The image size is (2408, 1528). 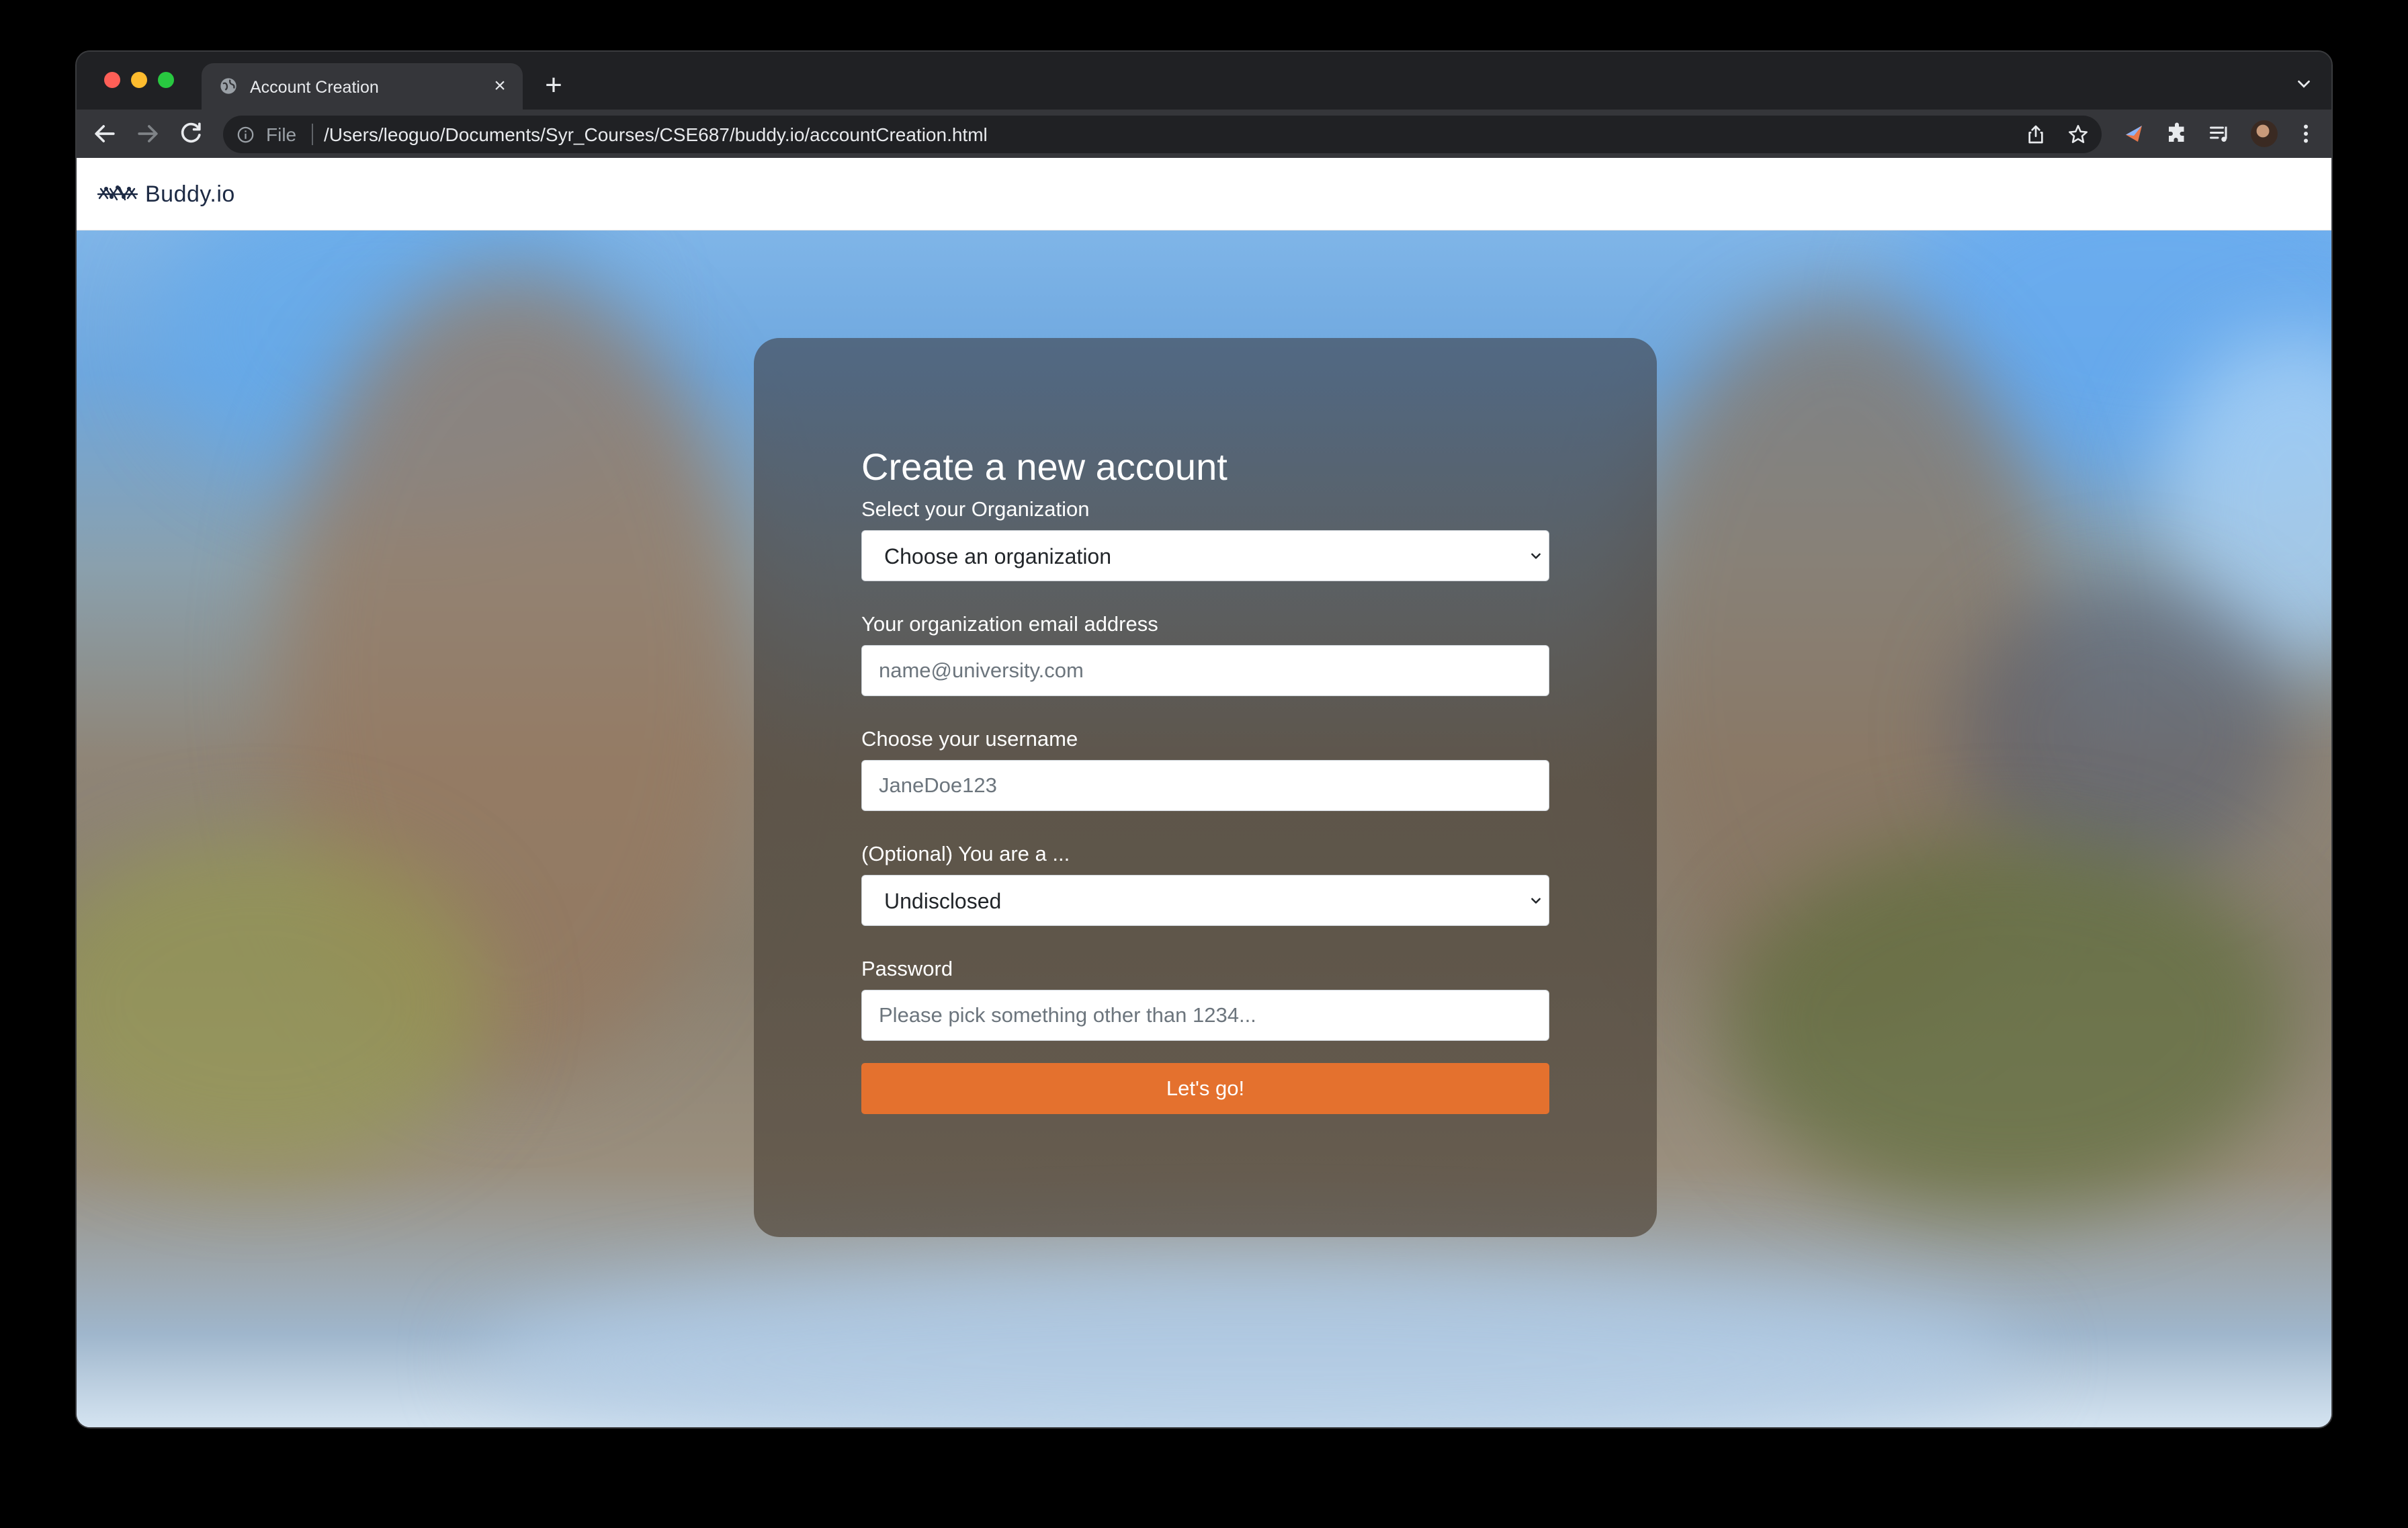 What do you see at coordinates (2008, 1024) in the screenshot?
I see `foliage-blur` at bounding box center [2008, 1024].